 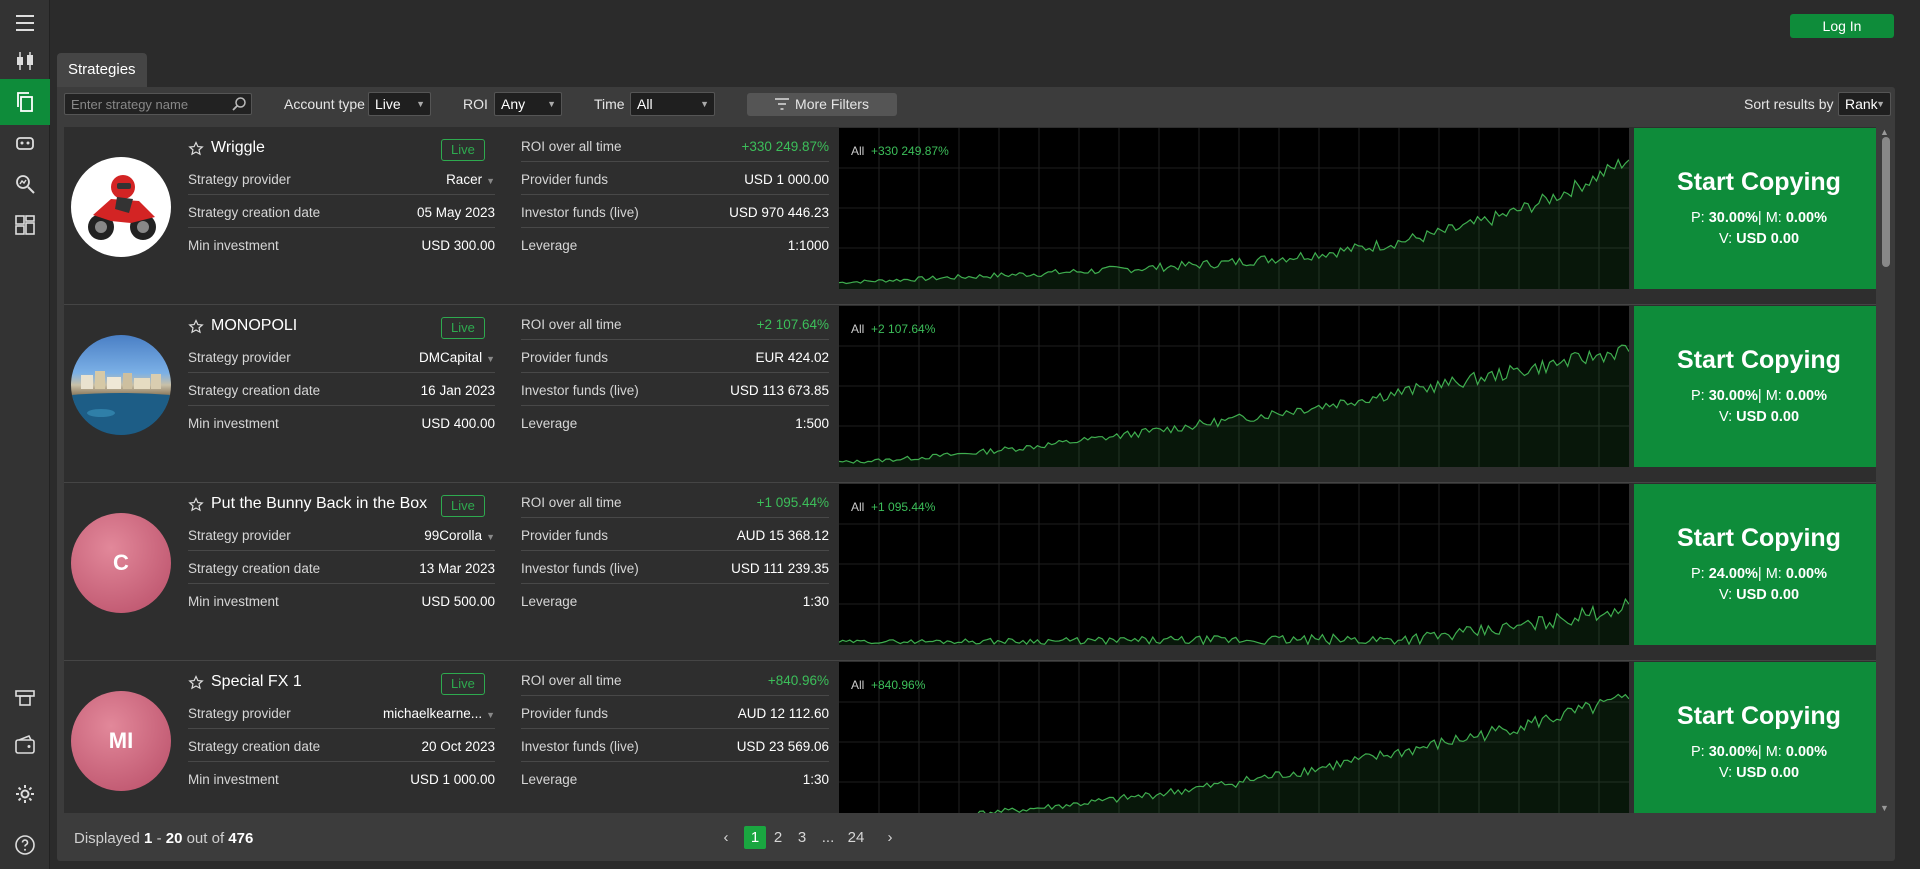 I want to click on sidebar-item-wallet, so click(x=25, y=745).